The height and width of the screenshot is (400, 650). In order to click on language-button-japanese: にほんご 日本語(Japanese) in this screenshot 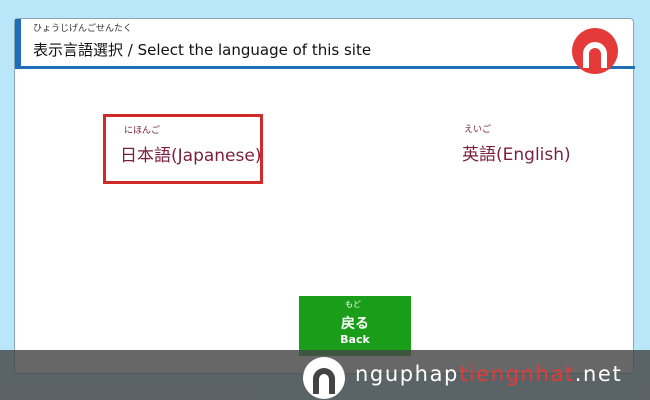, I will do `click(183, 149)`.